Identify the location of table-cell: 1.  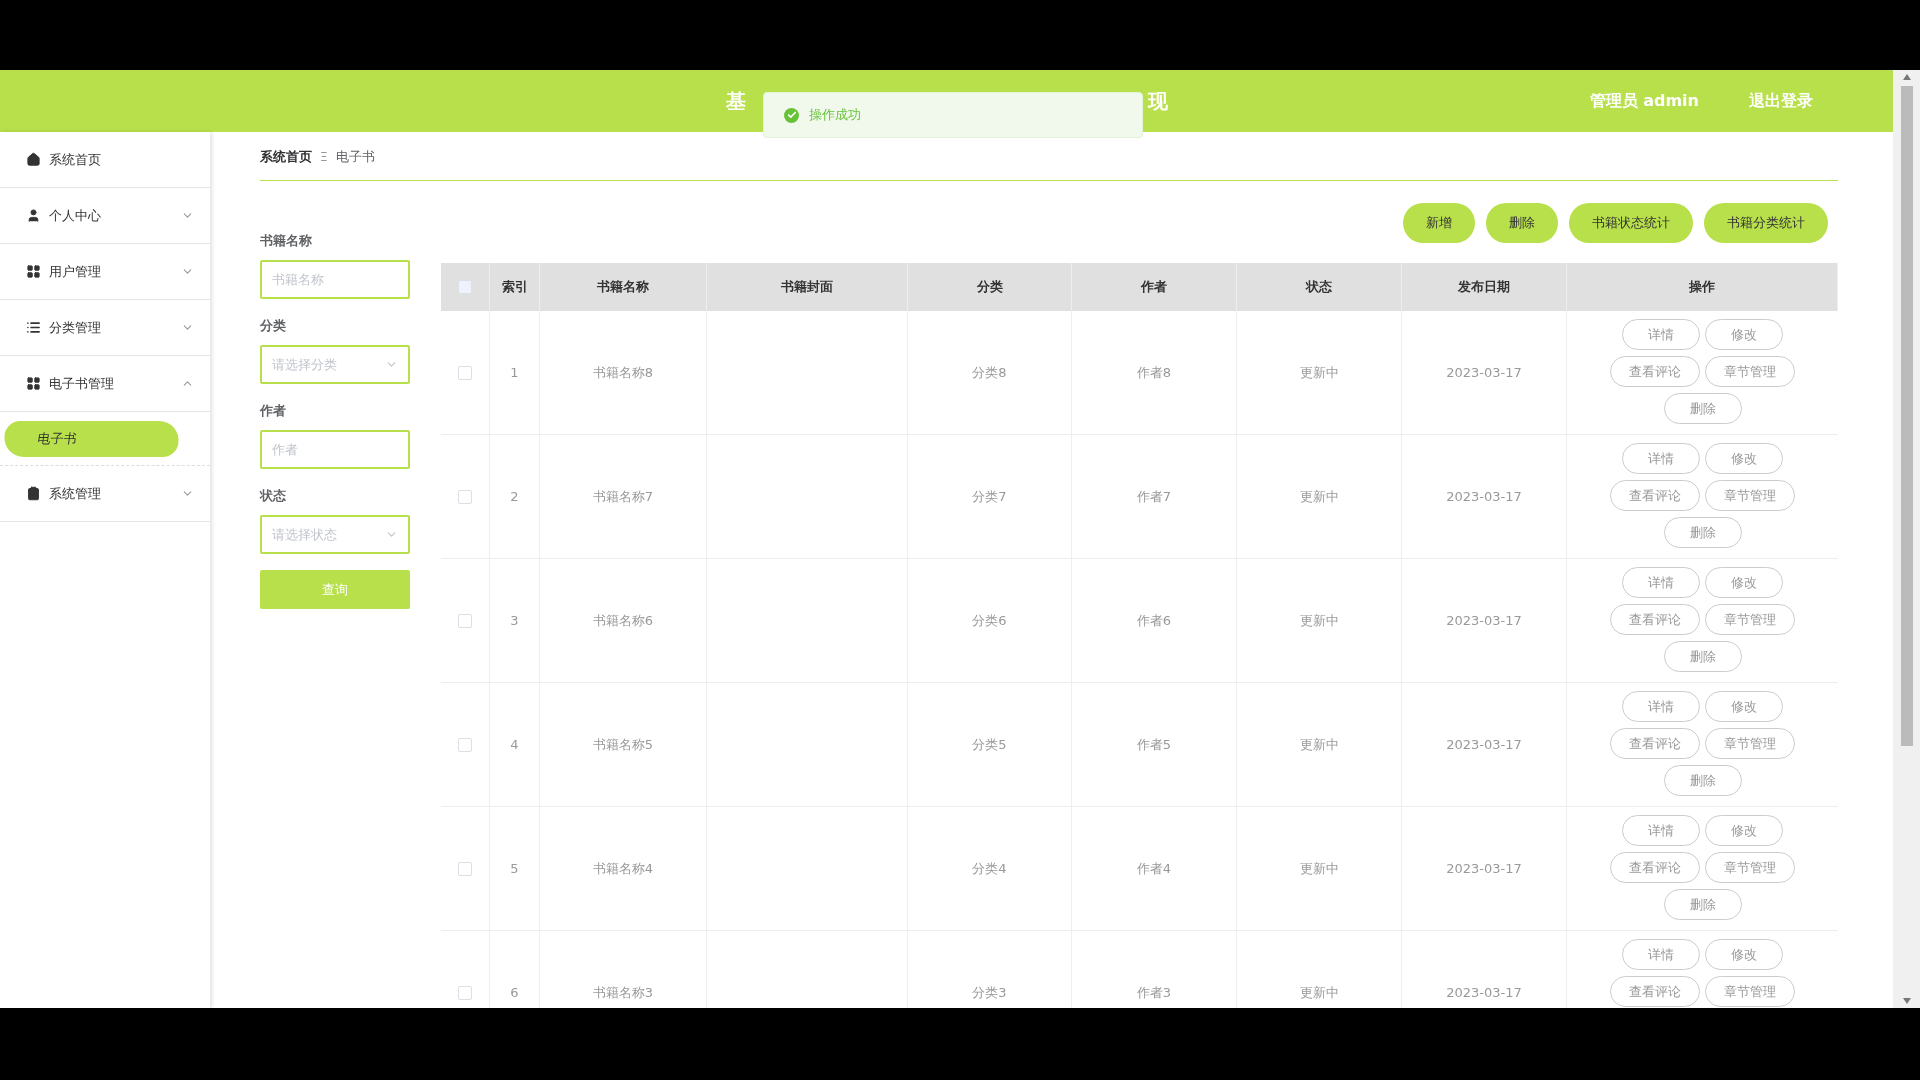
(515, 373).